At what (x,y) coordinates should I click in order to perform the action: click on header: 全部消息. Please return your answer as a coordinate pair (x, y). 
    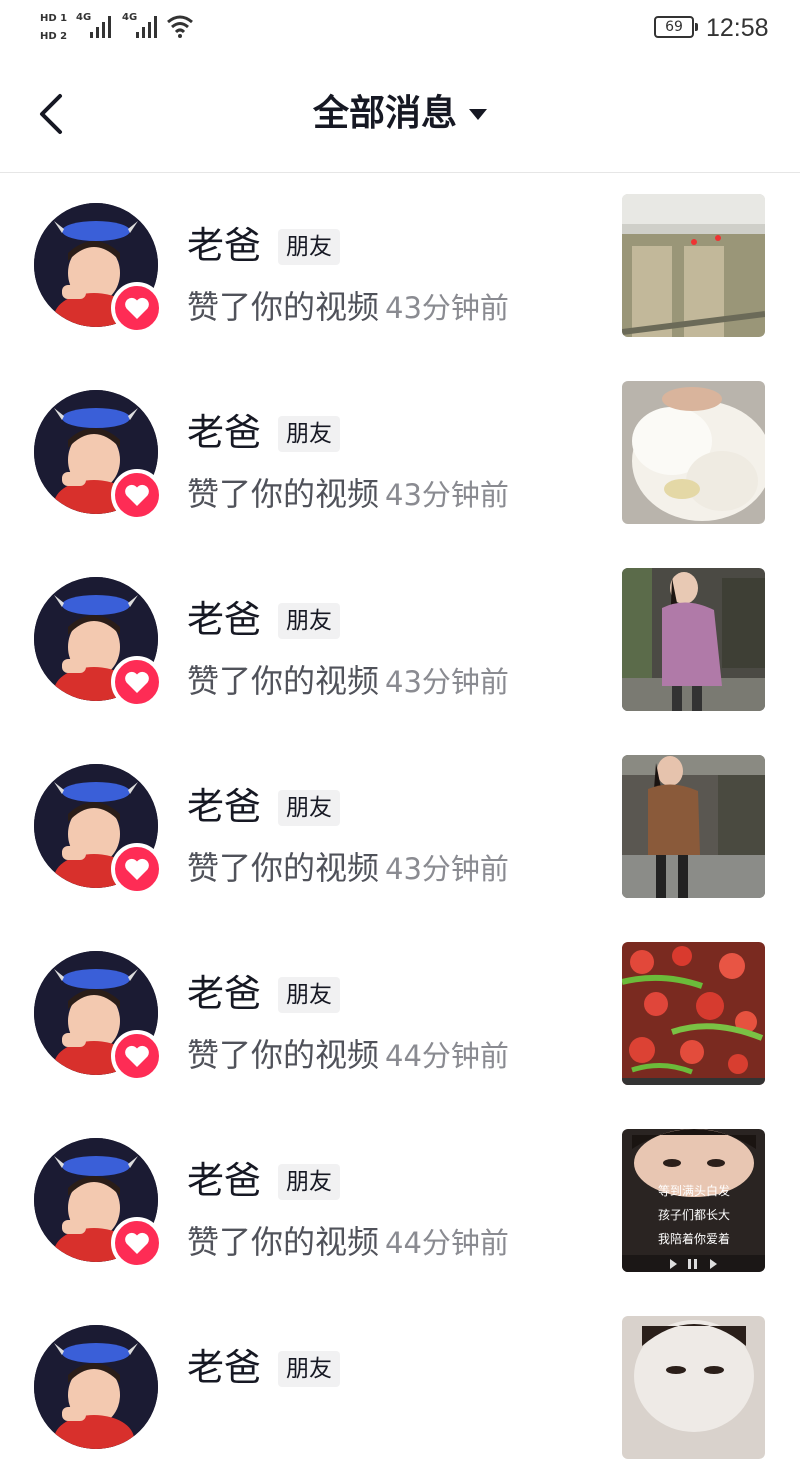
    Looking at the image, I should click on (400, 114).